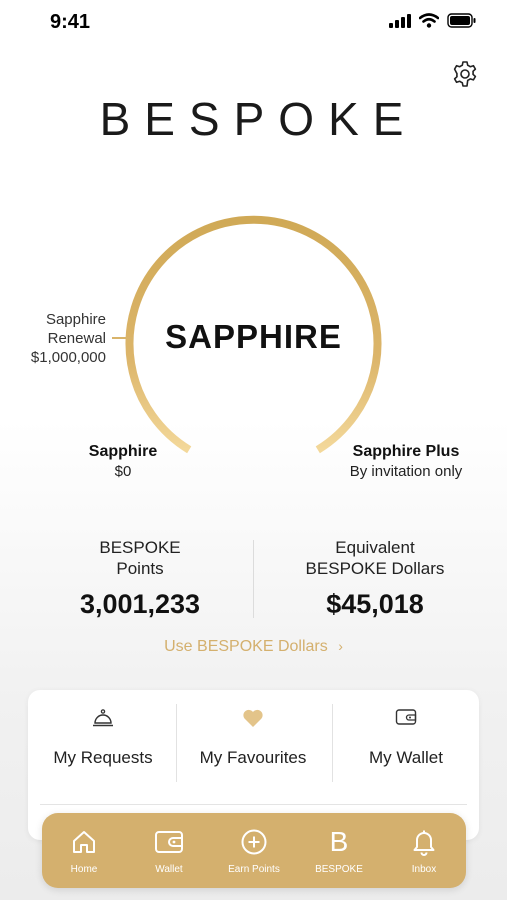  I want to click on signal-icon, so click(400, 20).